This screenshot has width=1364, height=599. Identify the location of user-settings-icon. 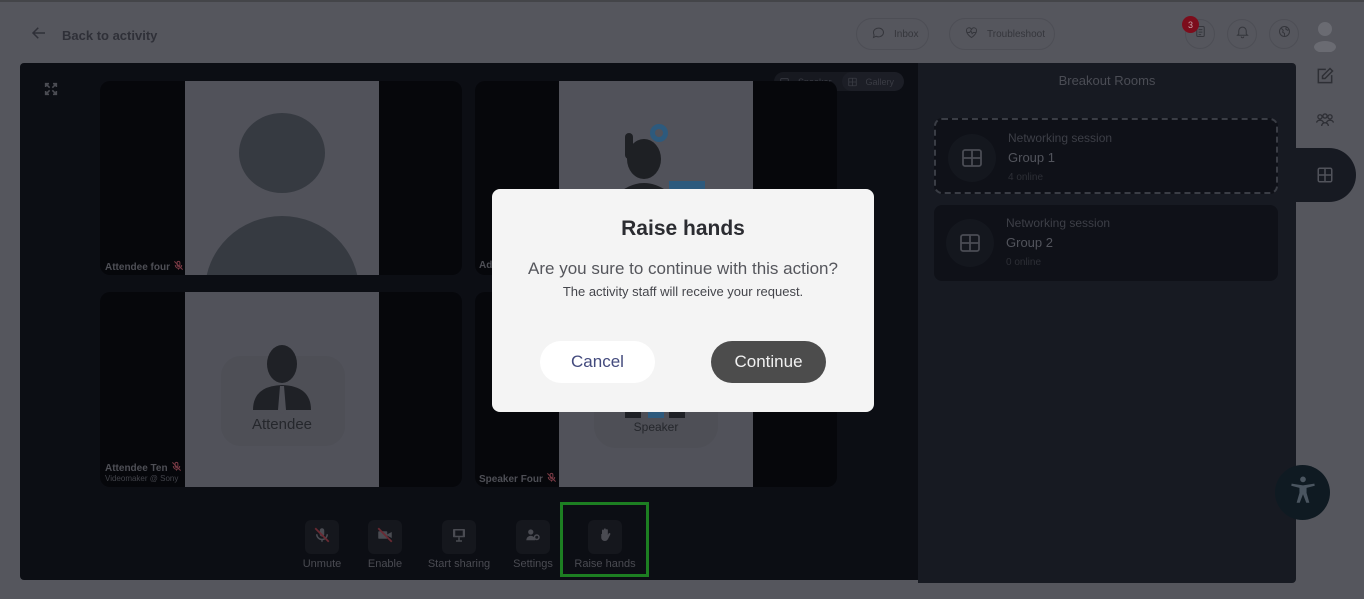
(533, 537).